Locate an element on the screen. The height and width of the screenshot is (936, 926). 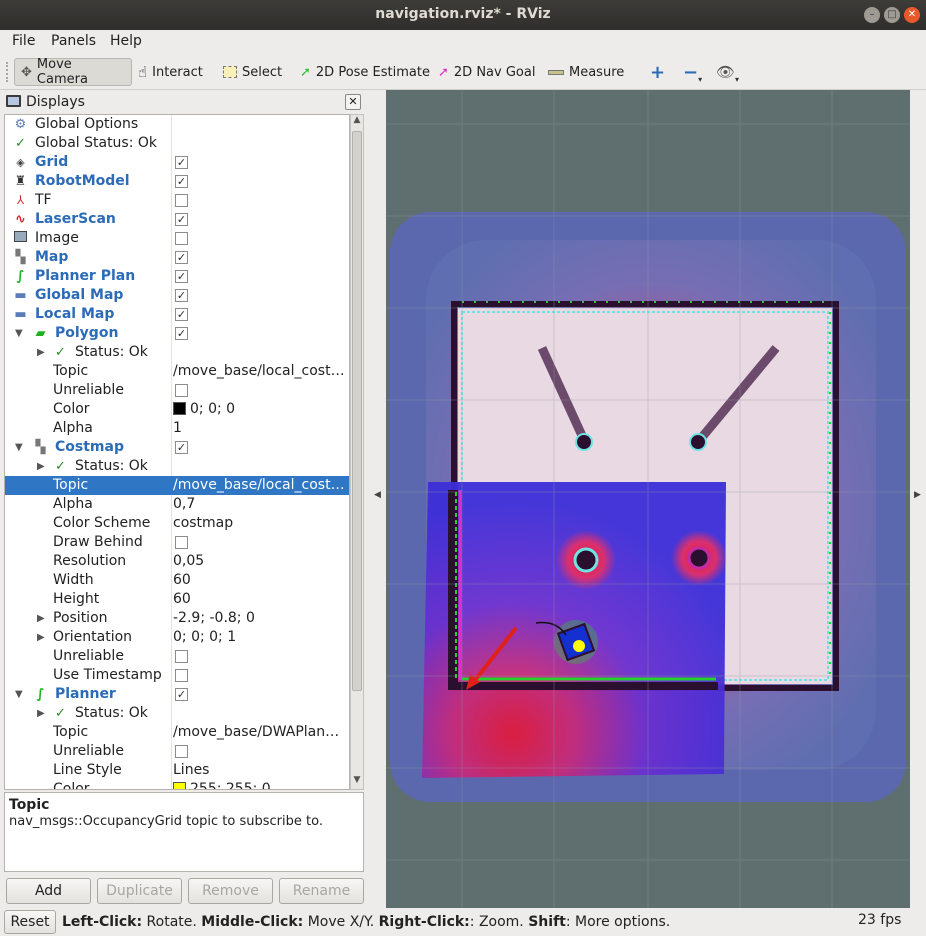
close-icon: ✕ is located at coordinates (912, 15).